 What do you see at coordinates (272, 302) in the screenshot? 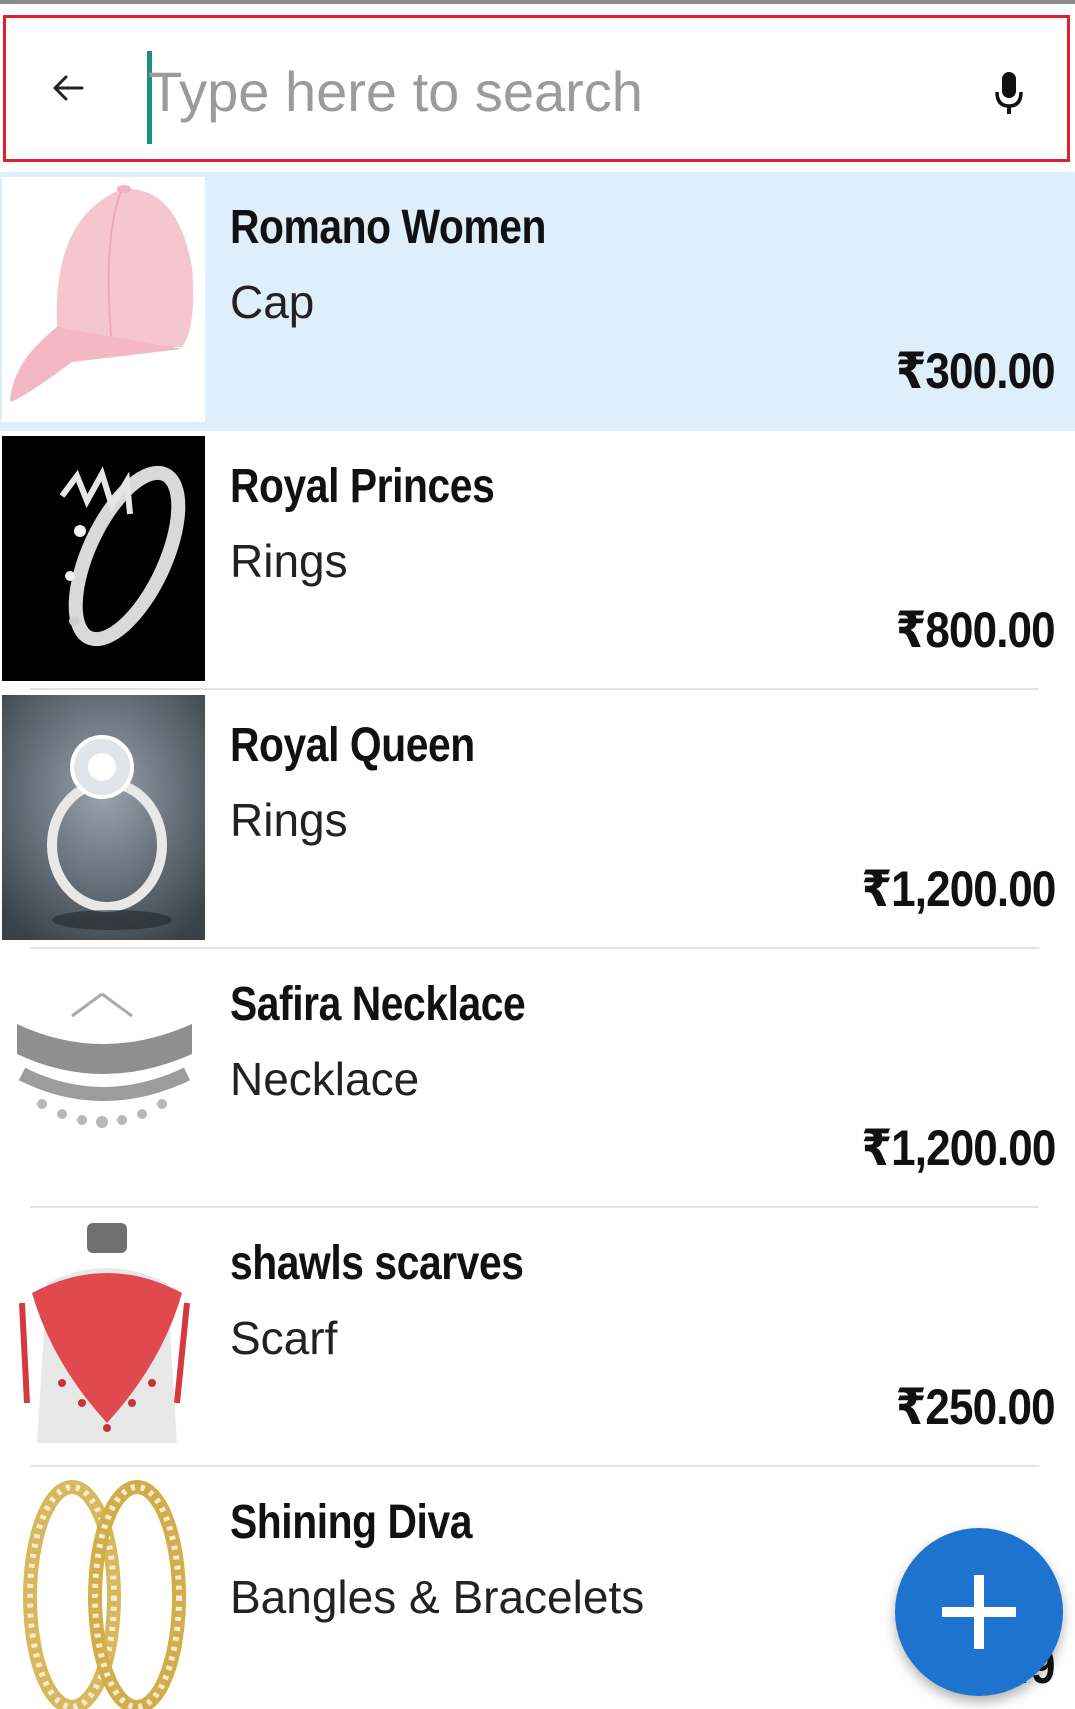
I see `product-category: Cap` at bounding box center [272, 302].